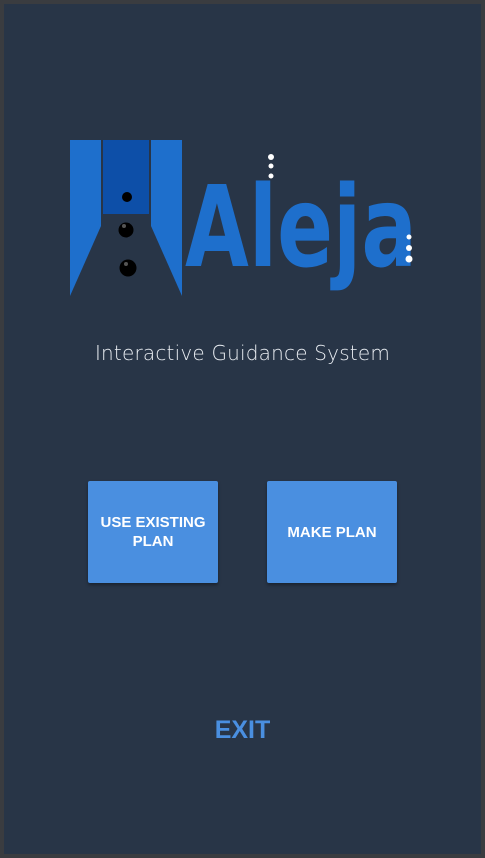 The image size is (485, 858). Describe the element at coordinates (242, 353) in the screenshot. I see `tagline: Interactive Guidance System` at that location.